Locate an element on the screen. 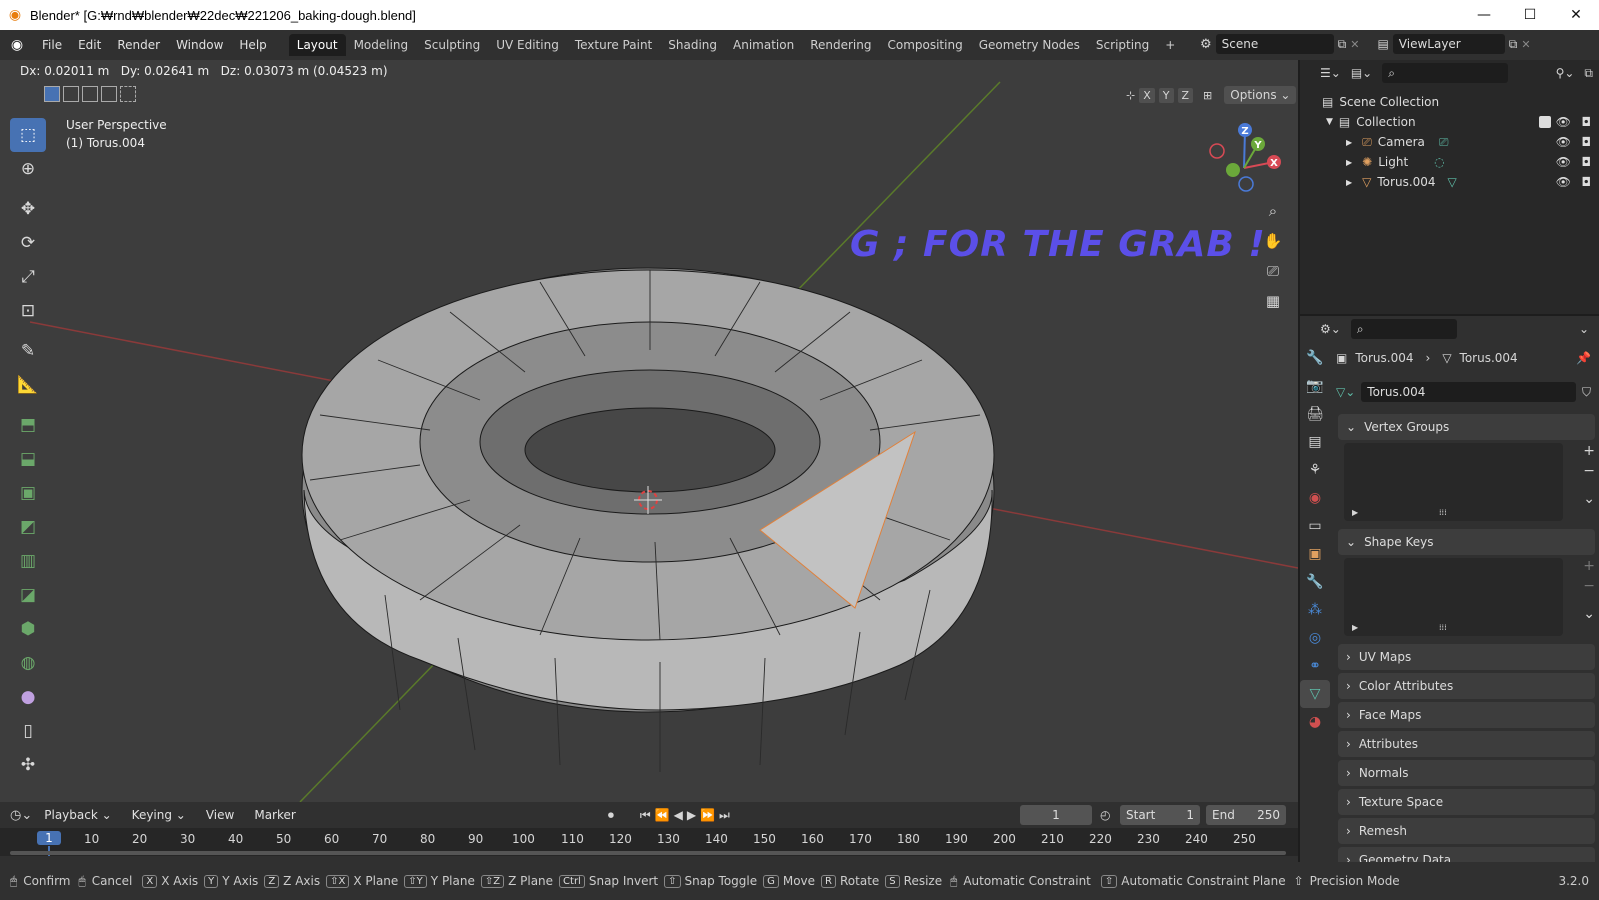 This screenshot has height=900, width=1599. poly-build-tool-icon: ⬢ is located at coordinates (28, 629).